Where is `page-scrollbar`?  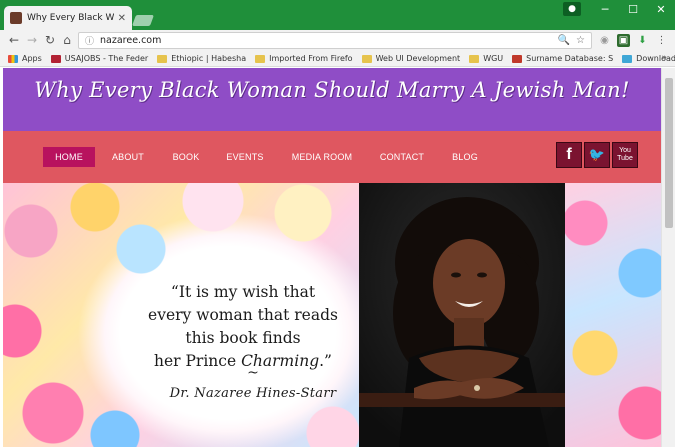
page-scrollbar is located at coordinates (668, 257).